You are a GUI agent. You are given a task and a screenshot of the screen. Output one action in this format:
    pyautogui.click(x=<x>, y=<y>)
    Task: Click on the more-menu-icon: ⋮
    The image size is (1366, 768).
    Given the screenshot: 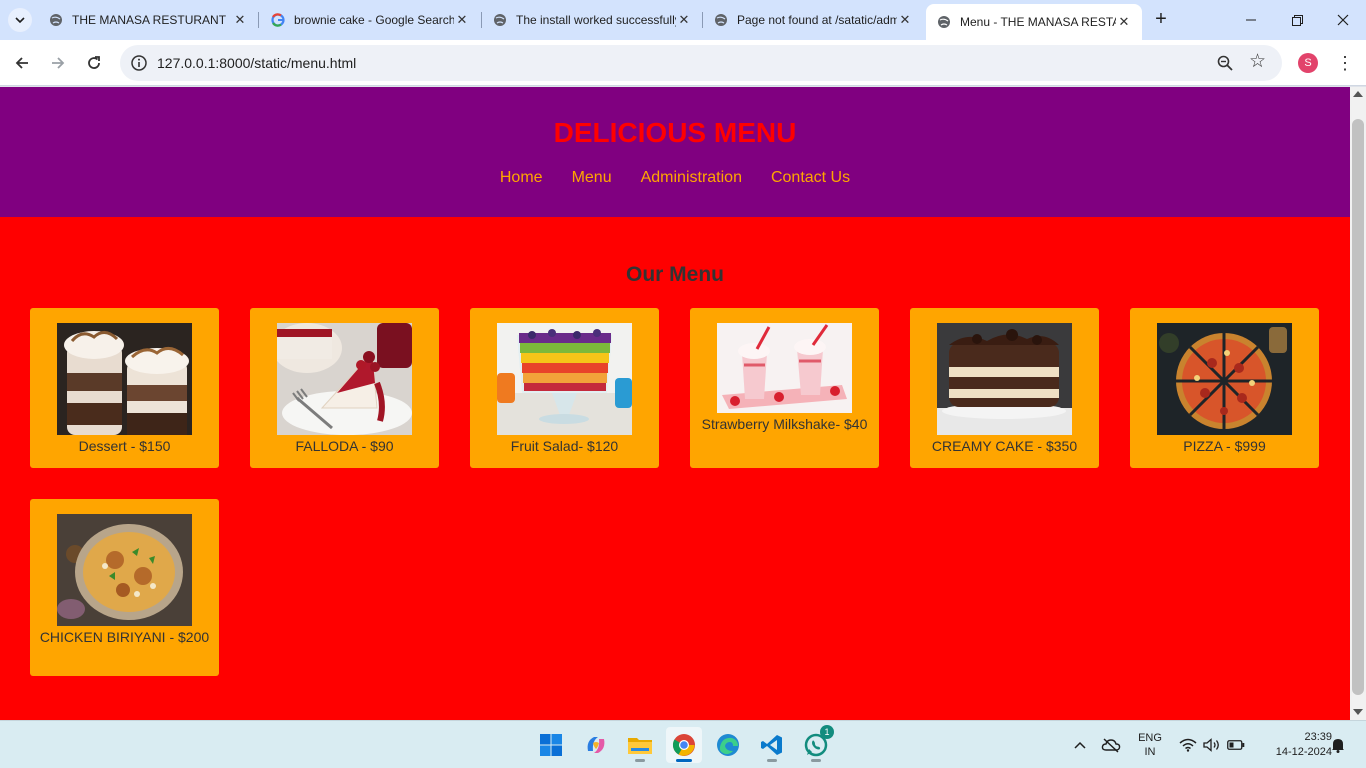 What is the action you would take?
    pyautogui.click(x=1345, y=63)
    